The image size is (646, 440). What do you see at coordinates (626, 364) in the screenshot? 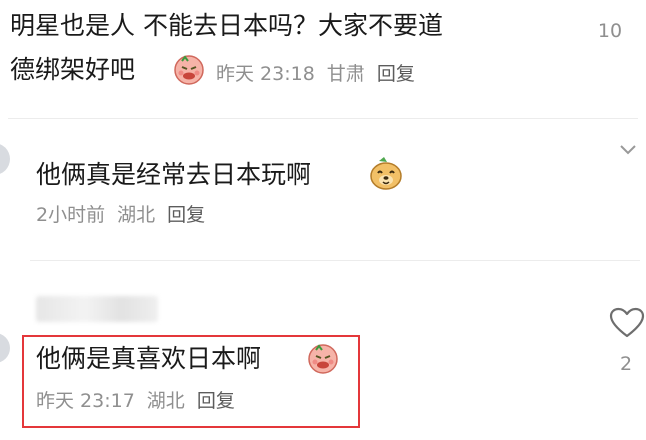
I see `comment-3-like-count: 2` at bounding box center [626, 364].